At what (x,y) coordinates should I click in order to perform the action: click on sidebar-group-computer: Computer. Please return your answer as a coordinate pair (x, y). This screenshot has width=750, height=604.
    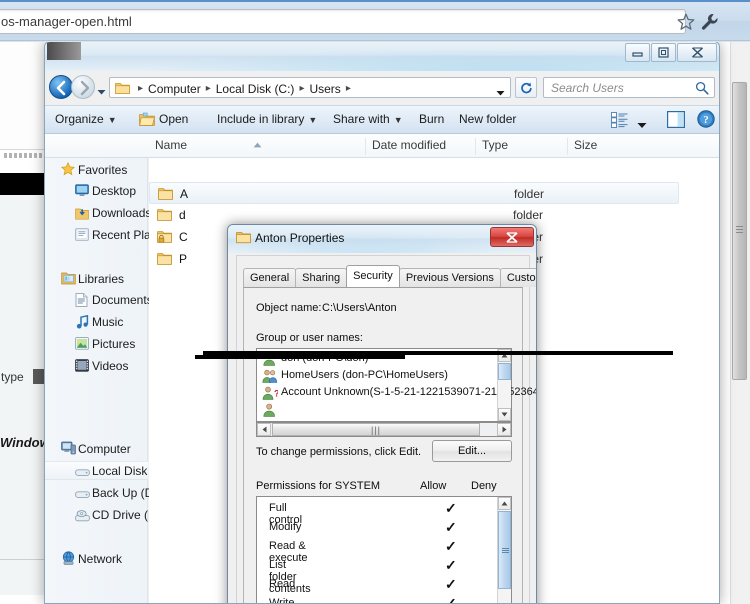
    Looking at the image, I should click on (104, 449).